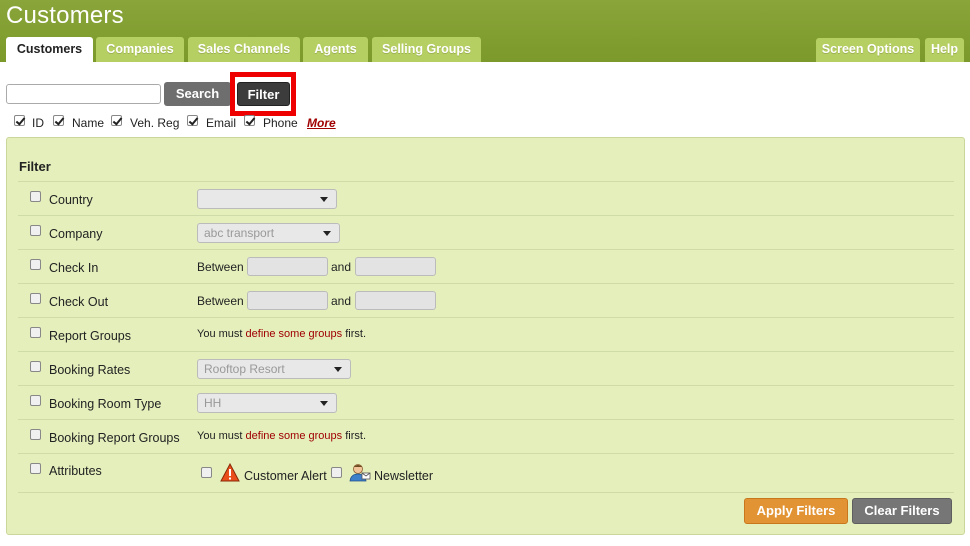 The width and height of the screenshot is (970, 546). What do you see at coordinates (213, 403) in the screenshot?
I see `booking-room-type-select-value: HH` at bounding box center [213, 403].